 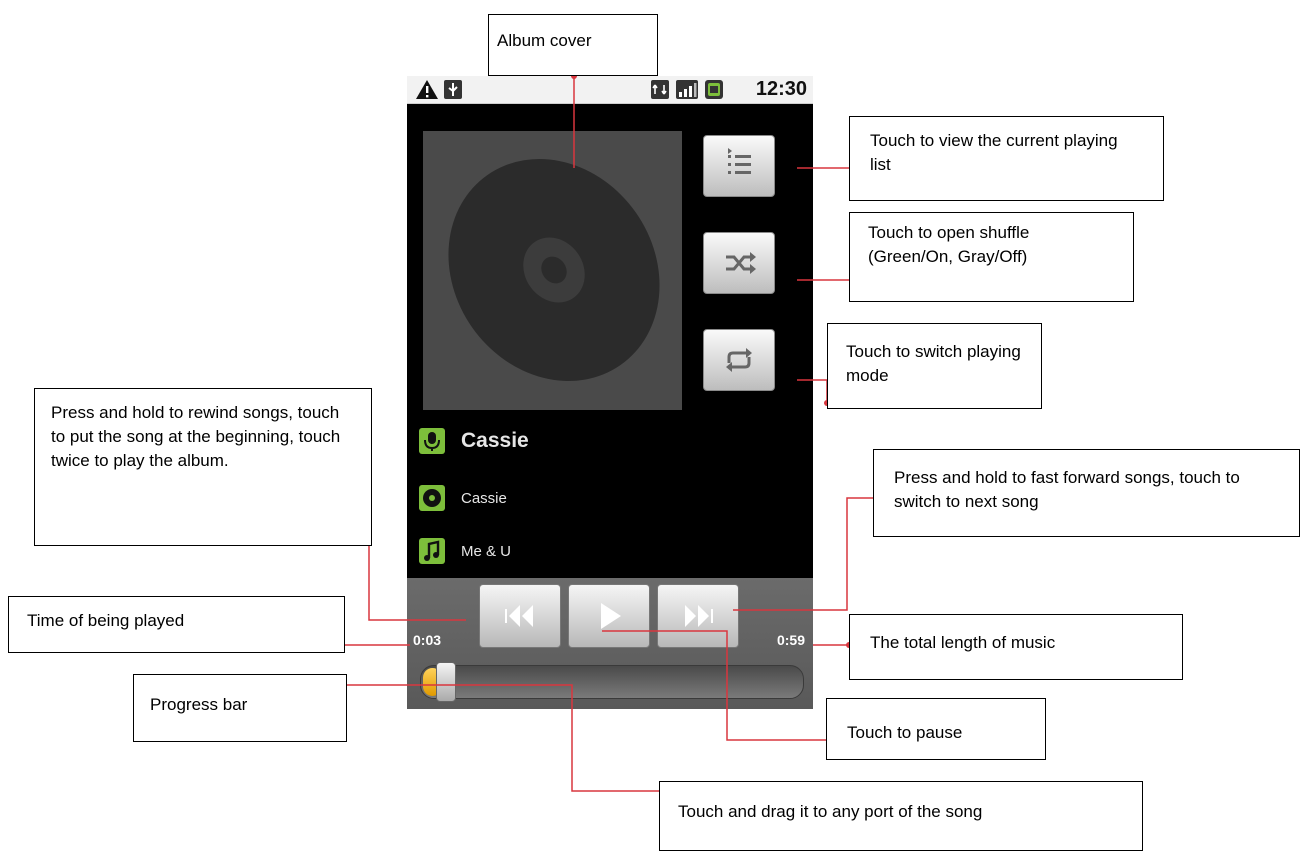 I want to click on callout-playlist: Touch to view the current playing list, so click(x=1006, y=158).